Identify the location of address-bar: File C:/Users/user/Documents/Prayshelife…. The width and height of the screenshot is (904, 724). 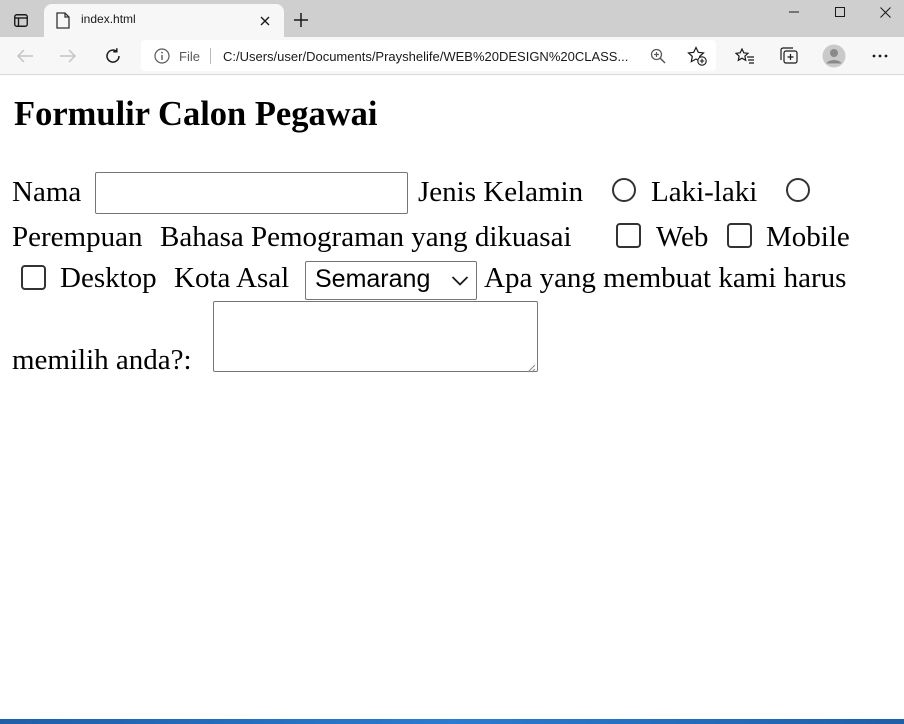
(428, 55).